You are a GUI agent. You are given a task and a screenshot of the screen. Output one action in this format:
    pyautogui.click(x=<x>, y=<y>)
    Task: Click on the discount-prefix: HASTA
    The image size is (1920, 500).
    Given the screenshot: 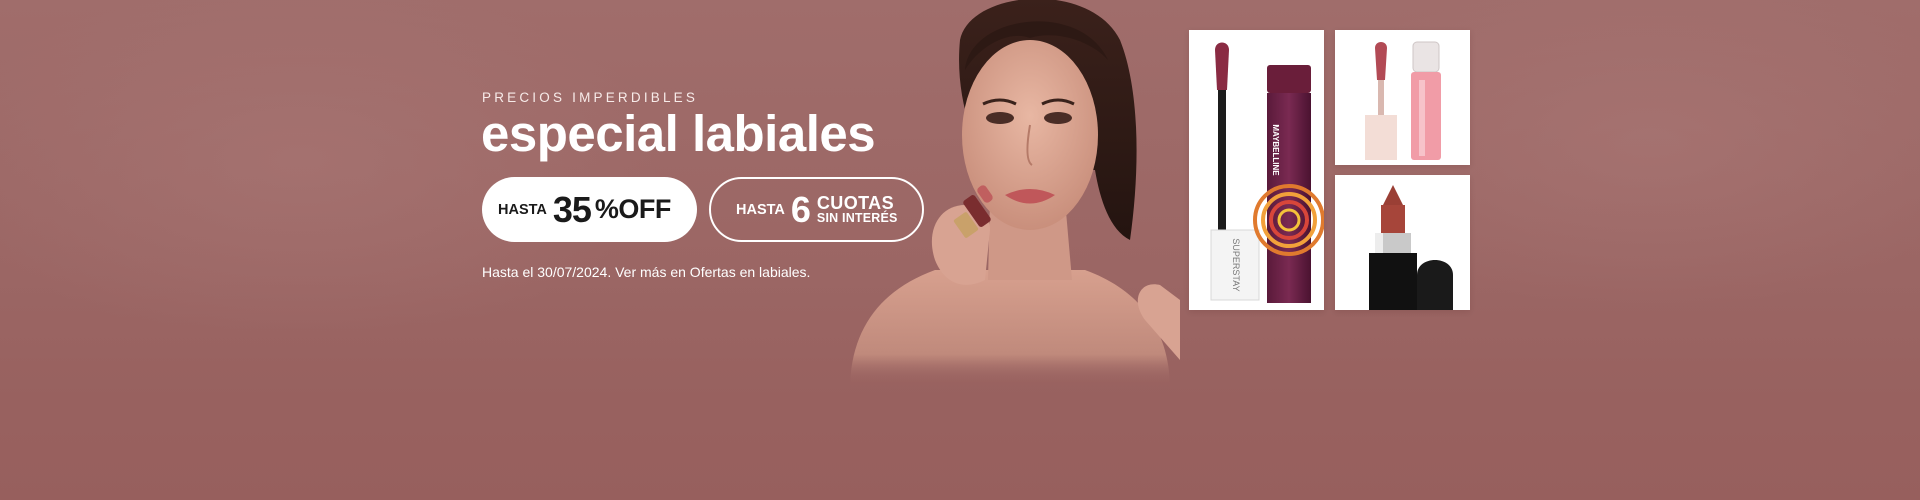 What is the action you would take?
    pyautogui.click(x=522, y=209)
    